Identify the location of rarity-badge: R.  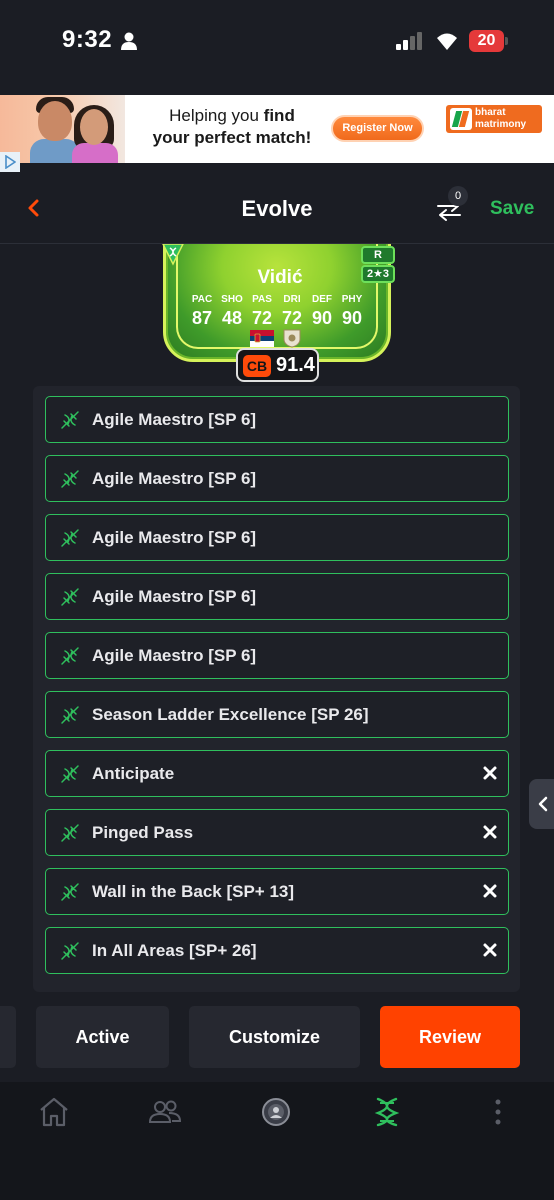
(378, 255).